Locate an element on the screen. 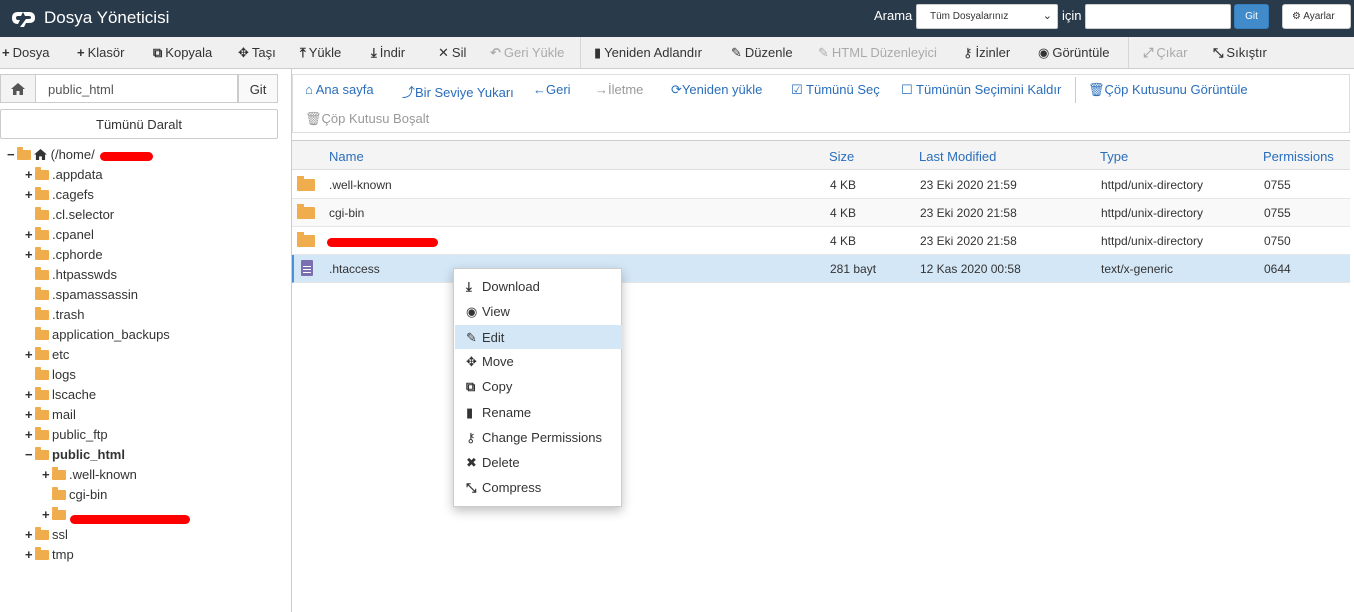 The height and width of the screenshot is (612, 1354). edit-button: ✎ Düzenle is located at coordinates (762, 53).